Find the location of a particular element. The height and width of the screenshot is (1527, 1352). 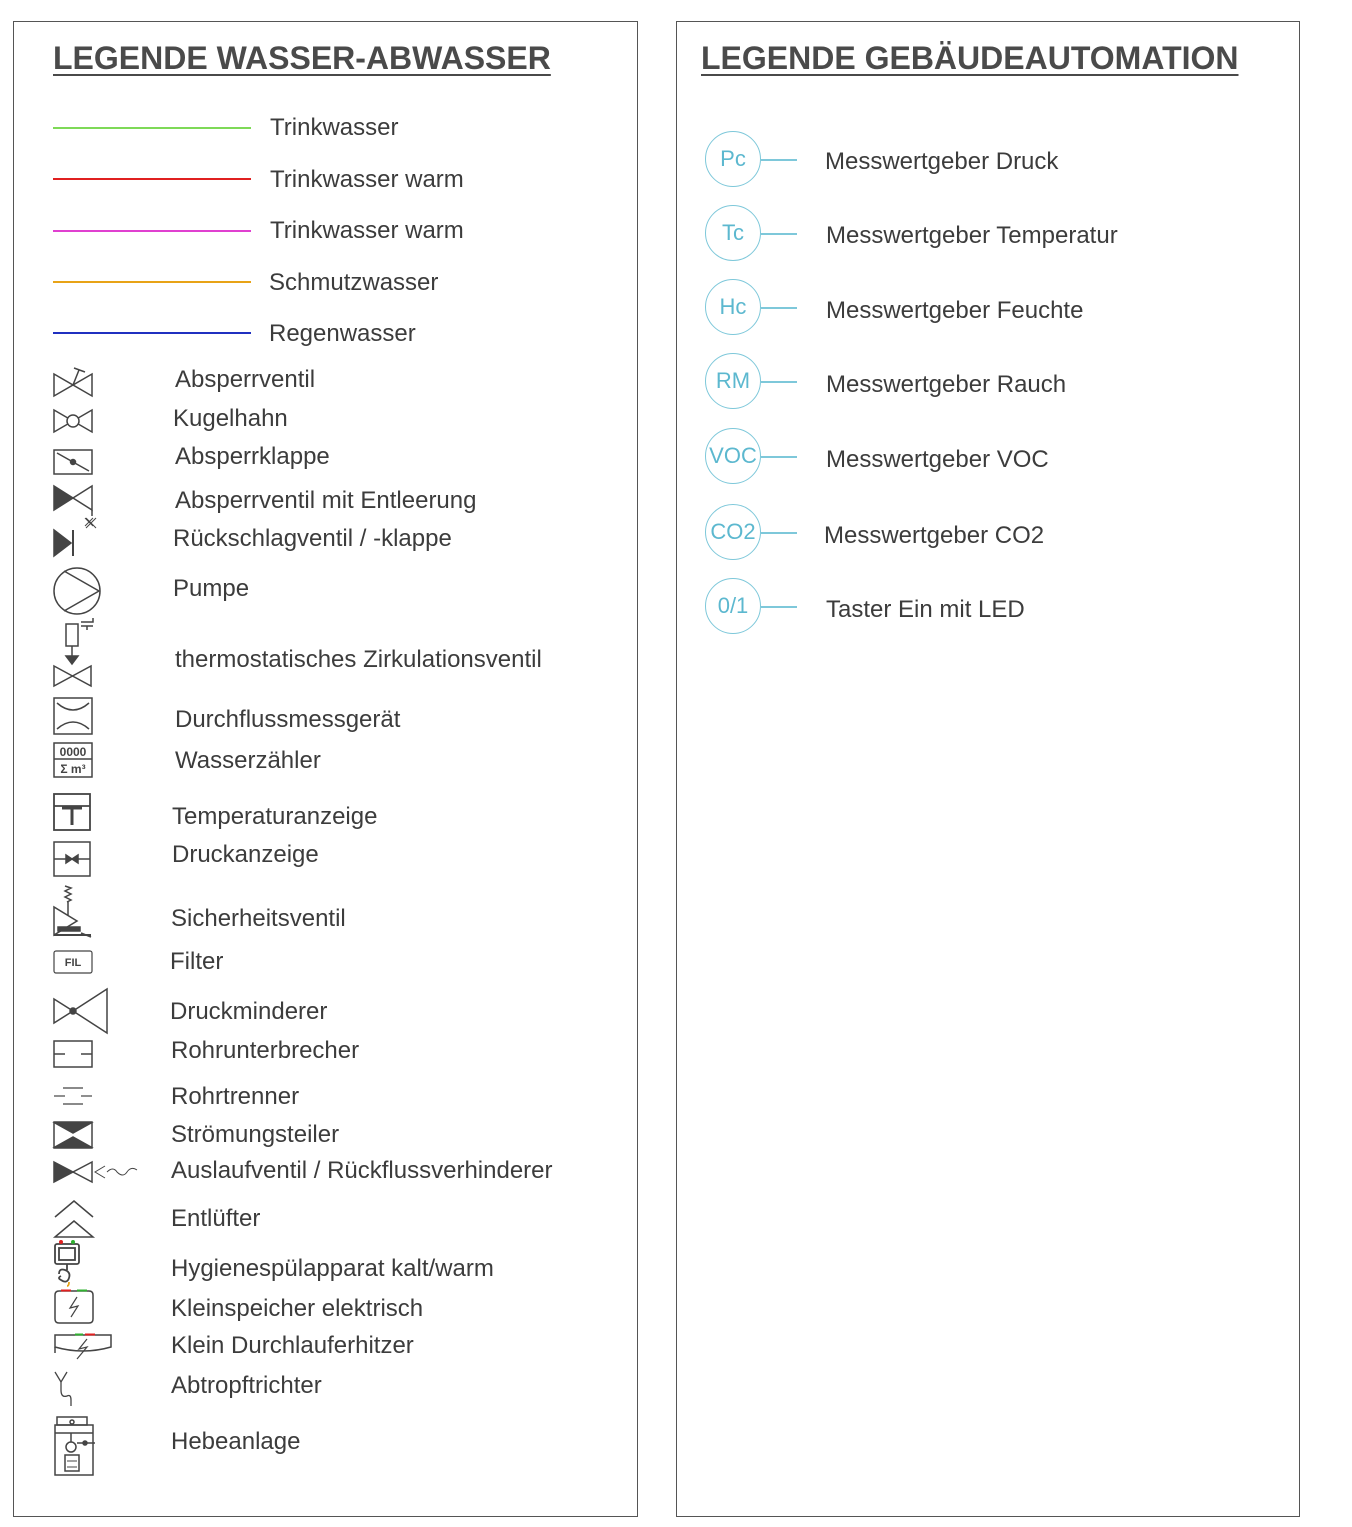

electric-storage-heater-icon is located at coordinates (74, 1307).